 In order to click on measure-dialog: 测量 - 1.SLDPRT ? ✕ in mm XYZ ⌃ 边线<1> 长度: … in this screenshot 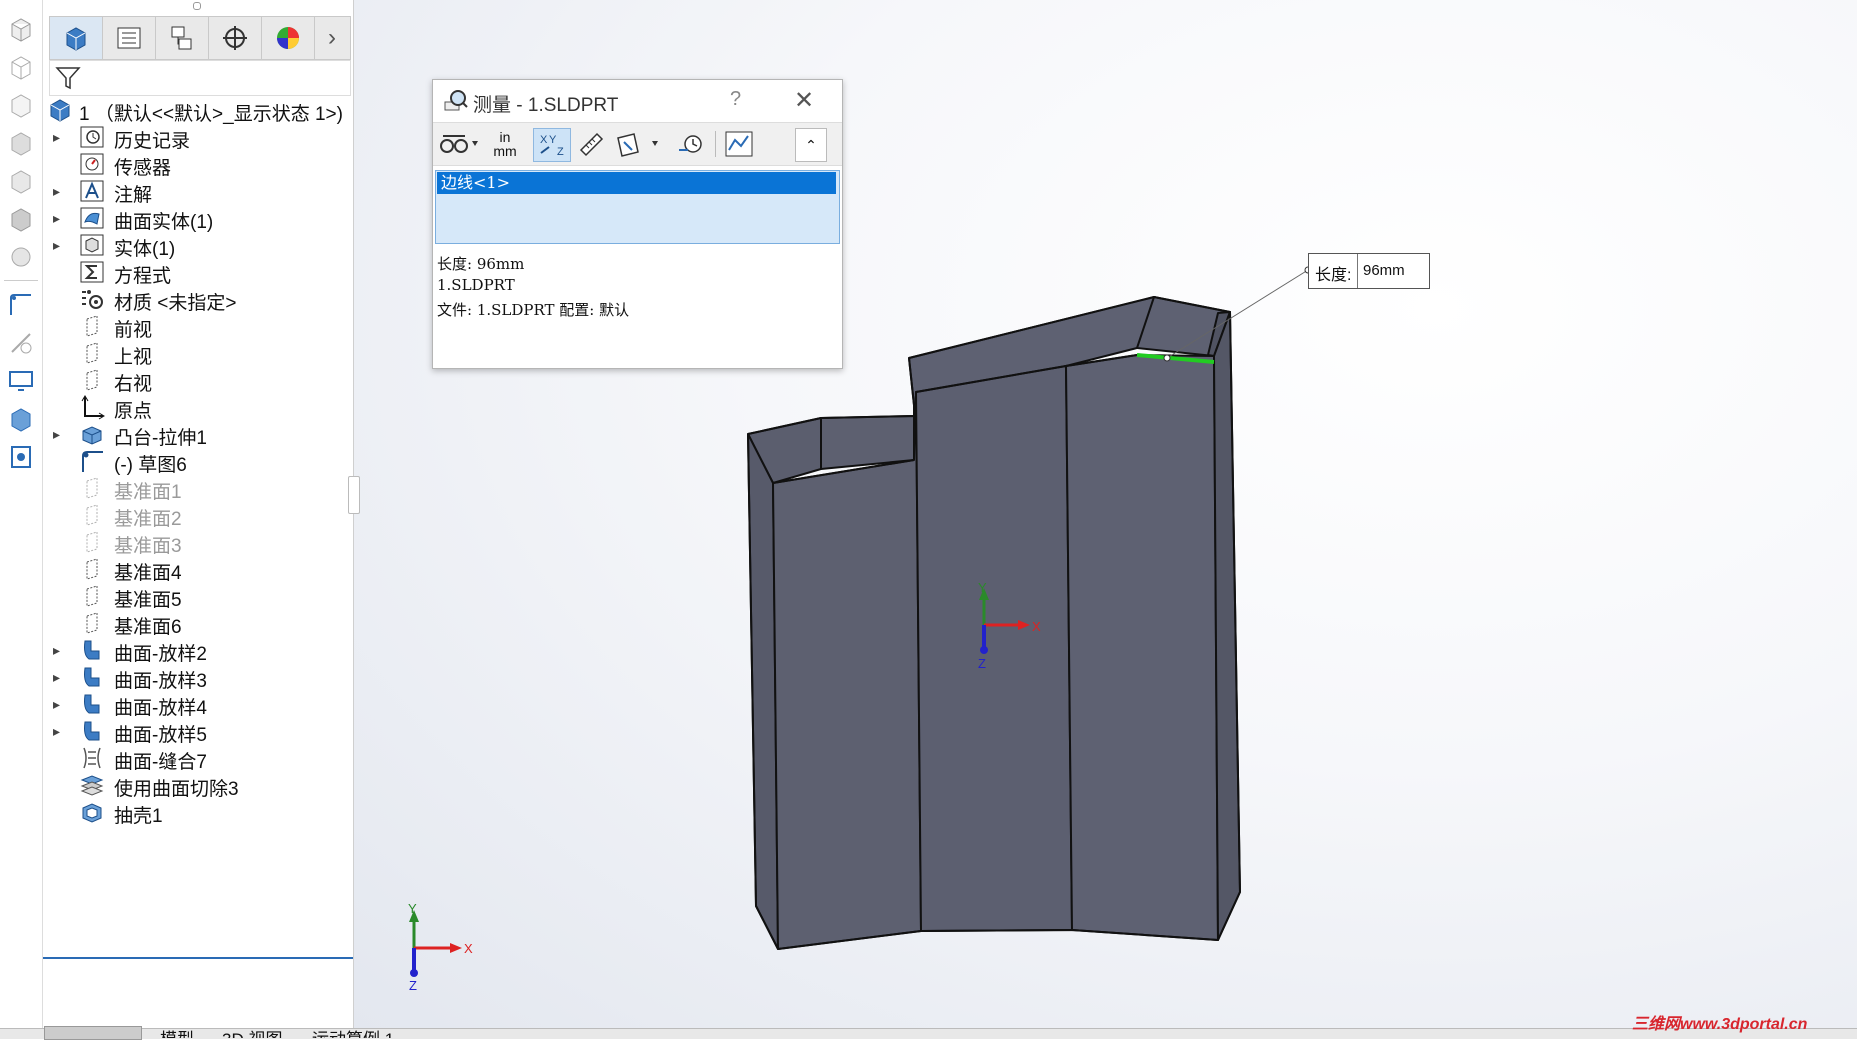, I will do `click(637, 224)`.